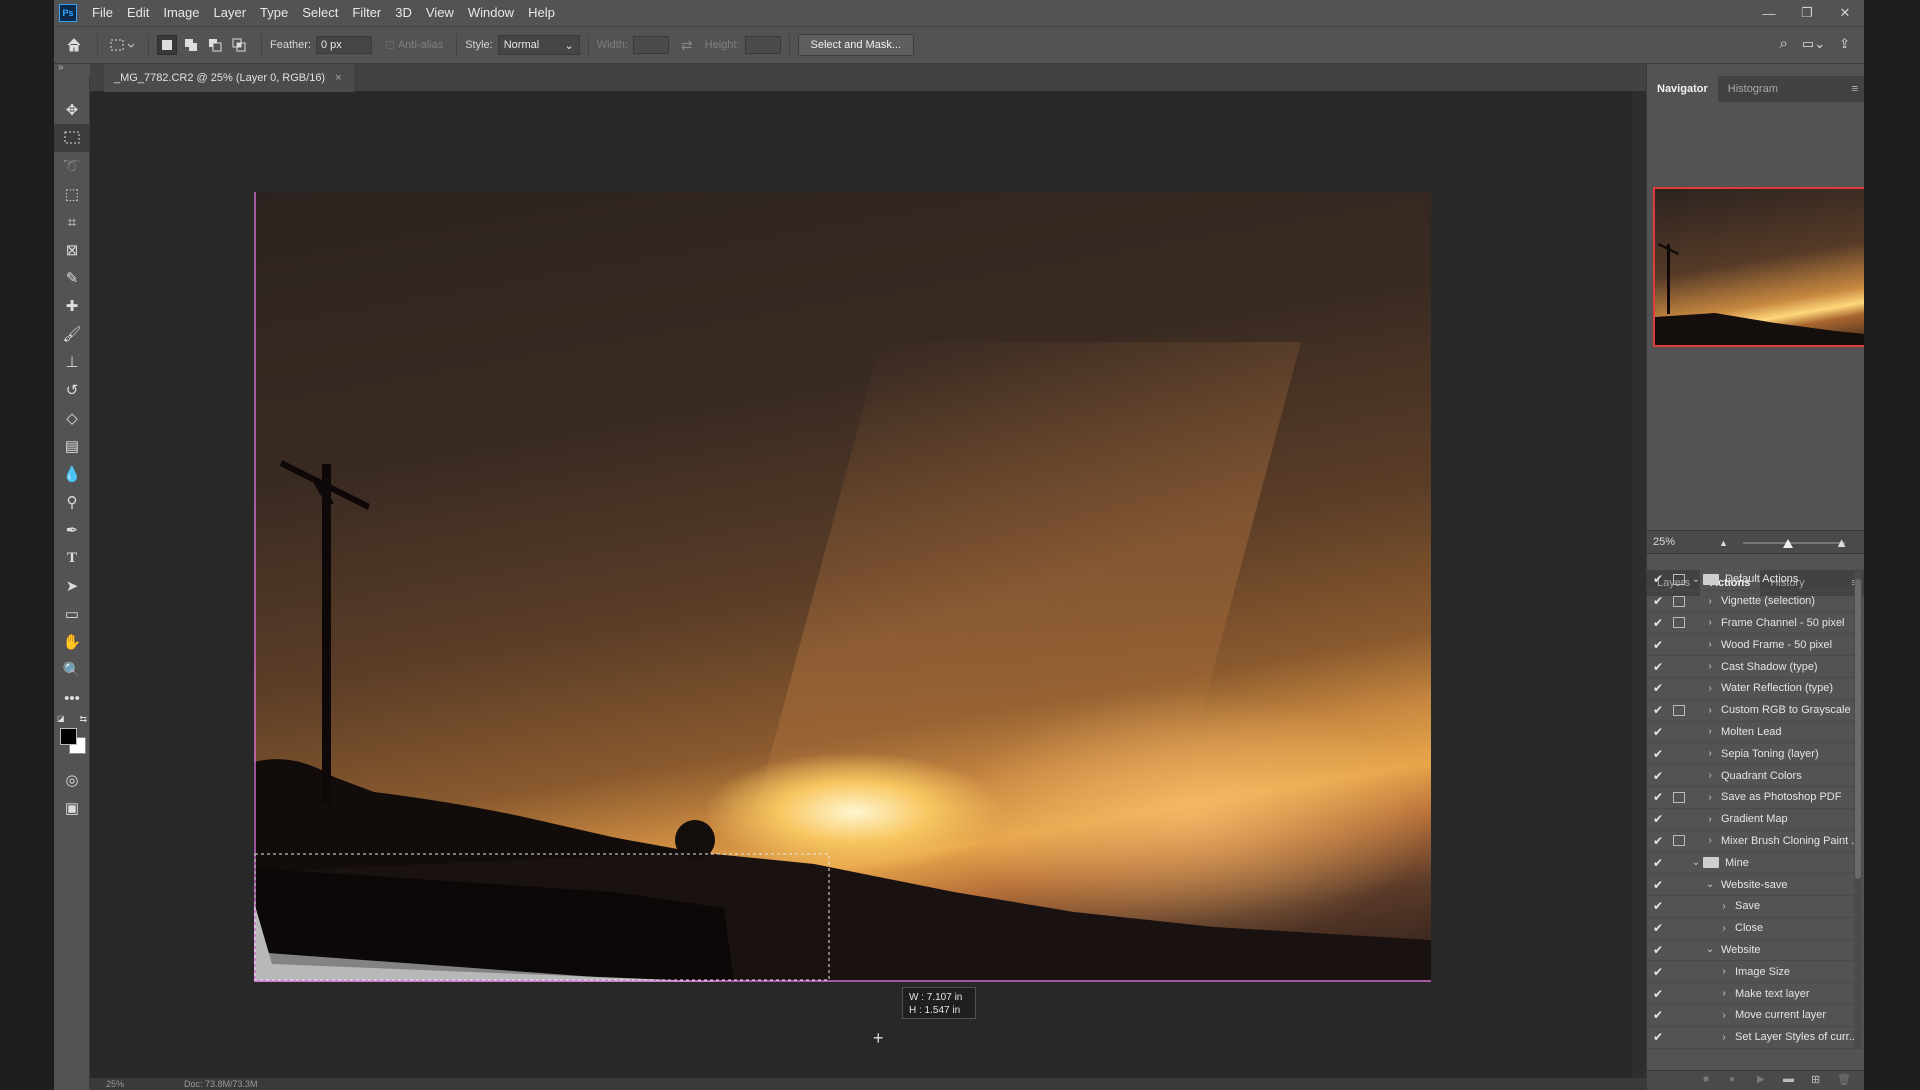 The height and width of the screenshot is (1090, 1920). What do you see at coordinates (1755, 667) in the screenshot?
I see `action-row: ✔ › Cast Shadow (type)` at bounding box center [1755, 667].